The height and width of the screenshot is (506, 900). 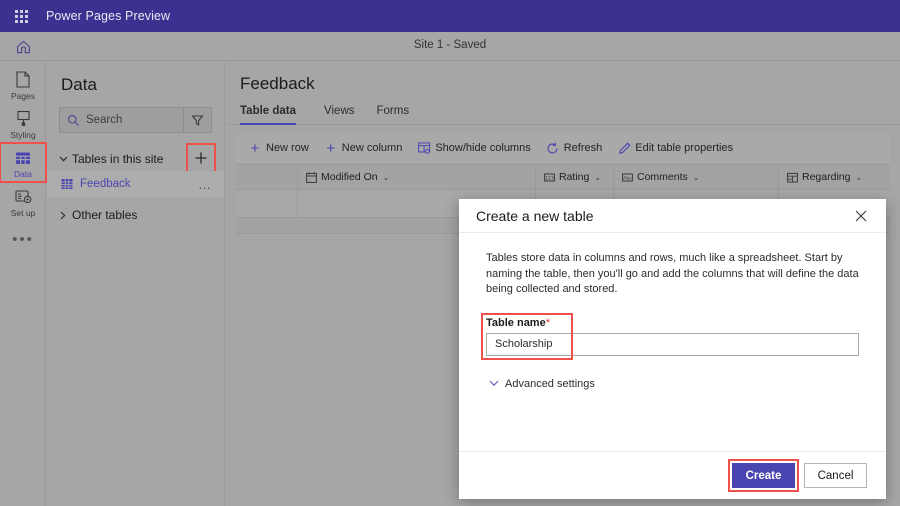 I want to click on tab-views: Views, so click(x=339, y=114).